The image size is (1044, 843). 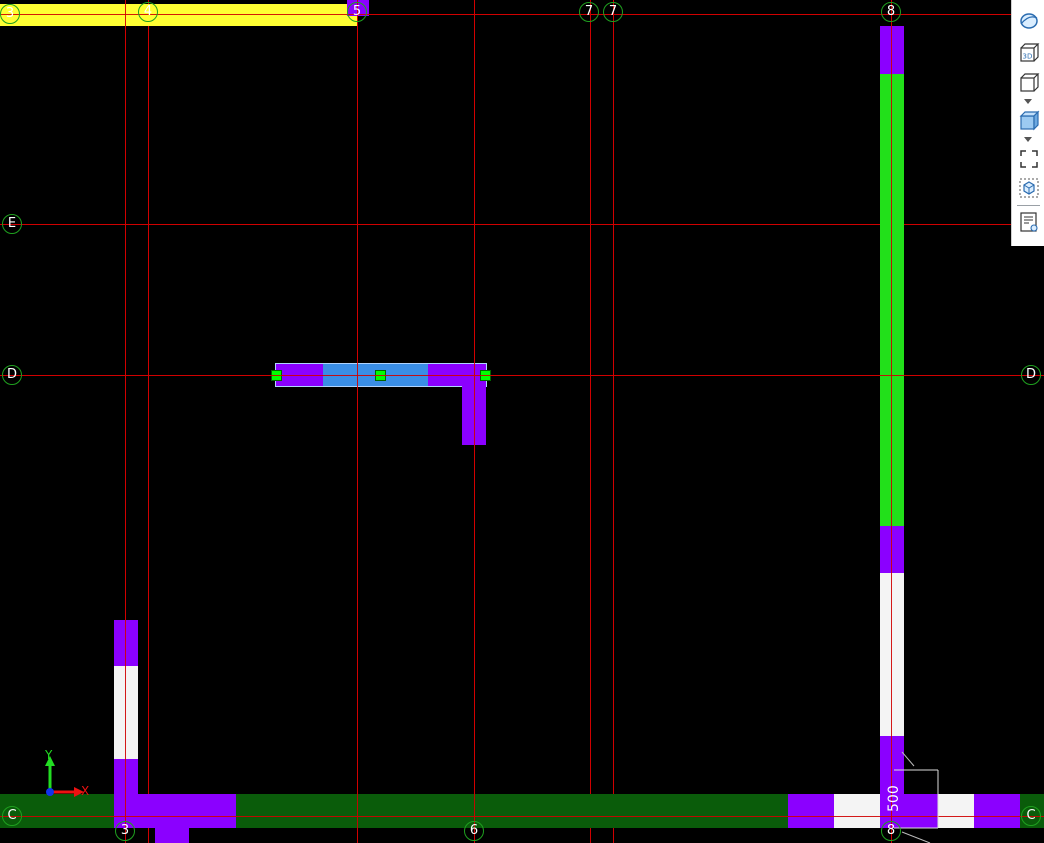 What do you see at coordinates (522, 375) in the screenshot?
I see `grid-line-horizontal` at bounding box center [522, 375].